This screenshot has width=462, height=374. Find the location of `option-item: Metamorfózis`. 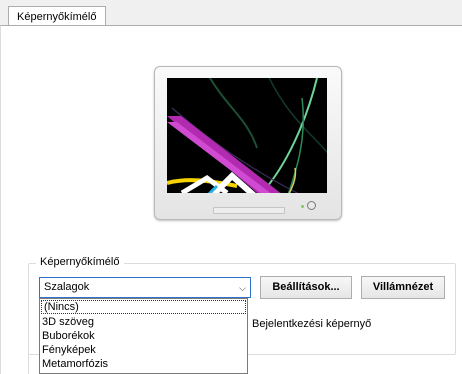

option-item: Metamorfózis is located at coordinates (143, 364).